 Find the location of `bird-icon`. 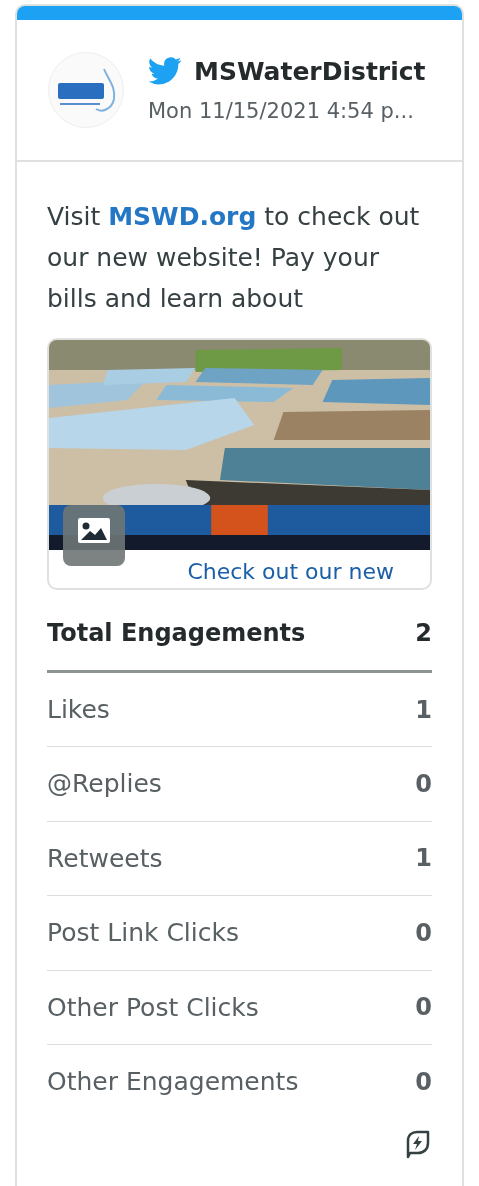

bird-icon is located at coordinates (165, 71).